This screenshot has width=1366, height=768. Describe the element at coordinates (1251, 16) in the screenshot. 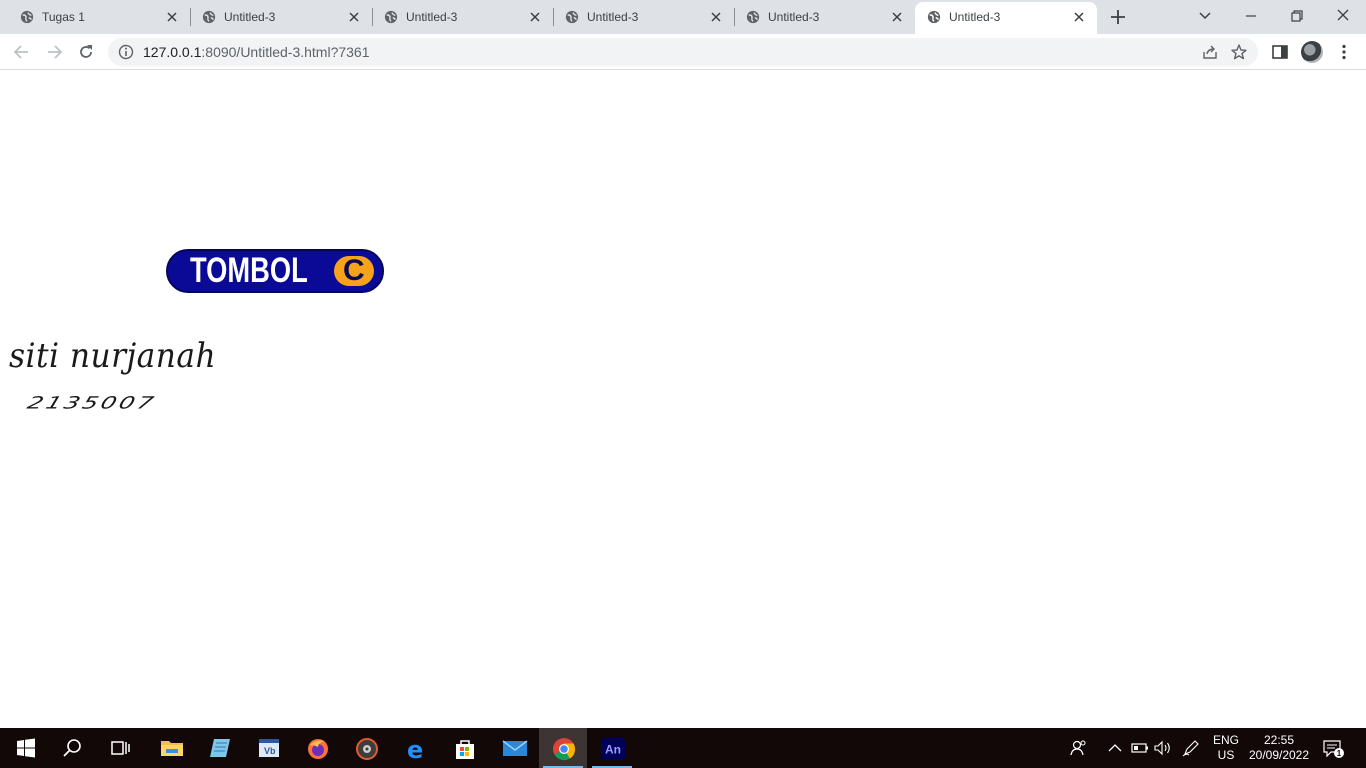

I see `minimize-icon` at that location.